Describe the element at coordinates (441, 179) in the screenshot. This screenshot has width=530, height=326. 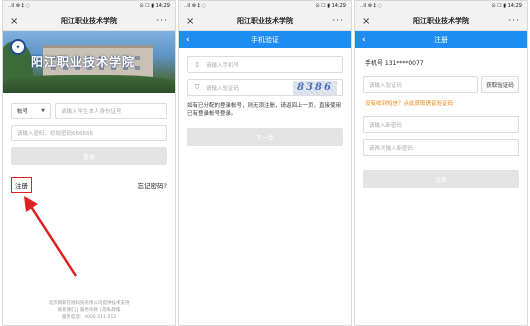
I see `register-button: 注册` at that location.